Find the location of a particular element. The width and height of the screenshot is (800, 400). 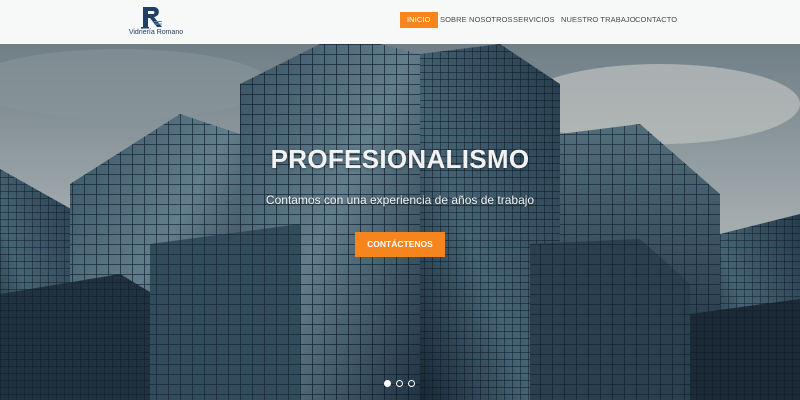

nav-item-contacto: CONTACTO is located at coordinates (656, 20).